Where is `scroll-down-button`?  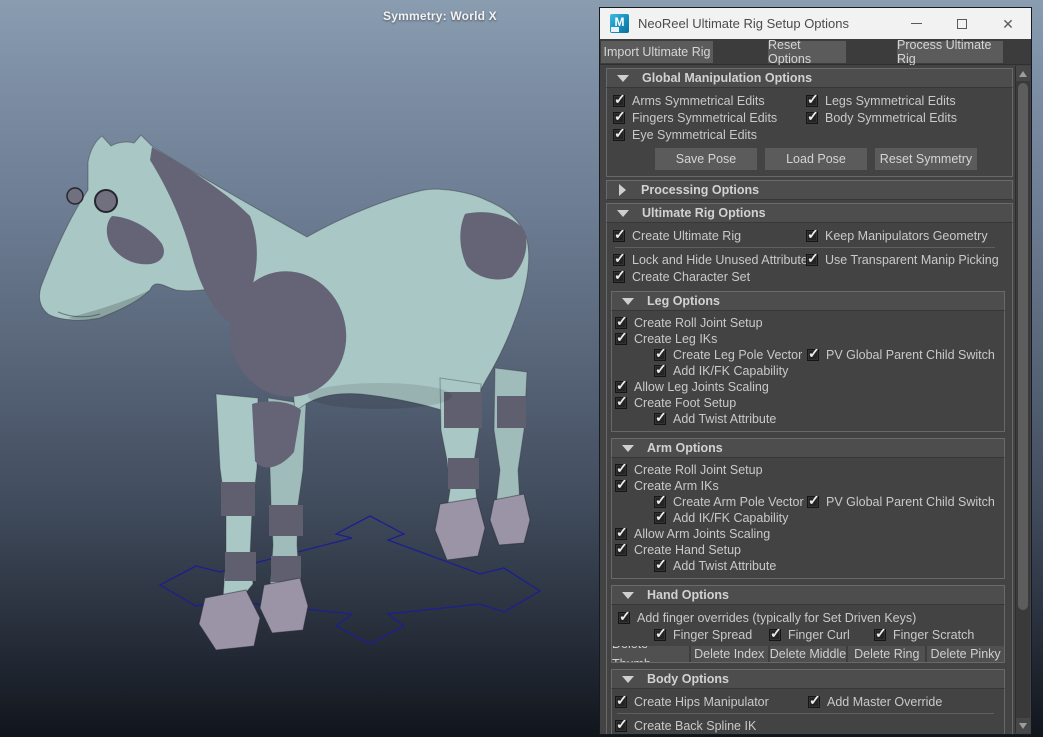
scroll-down-button is located at coordinates (1023, 725).